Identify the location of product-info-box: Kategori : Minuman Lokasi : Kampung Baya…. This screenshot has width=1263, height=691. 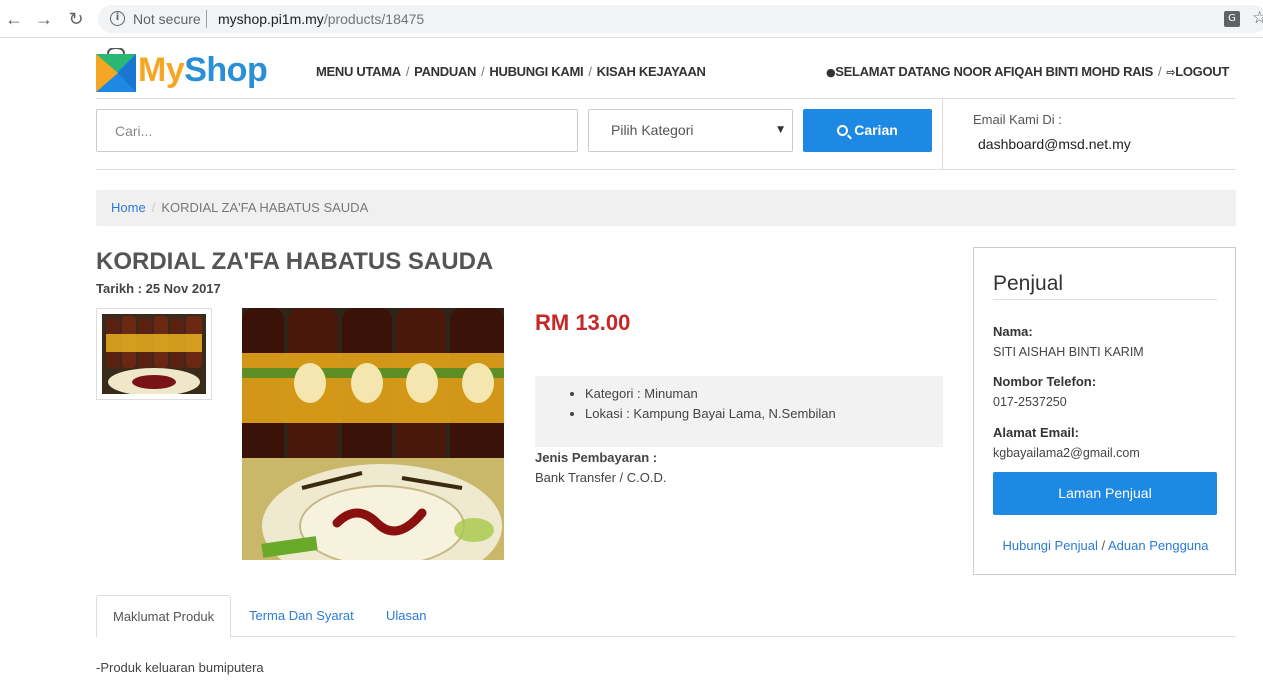
(739, 411).